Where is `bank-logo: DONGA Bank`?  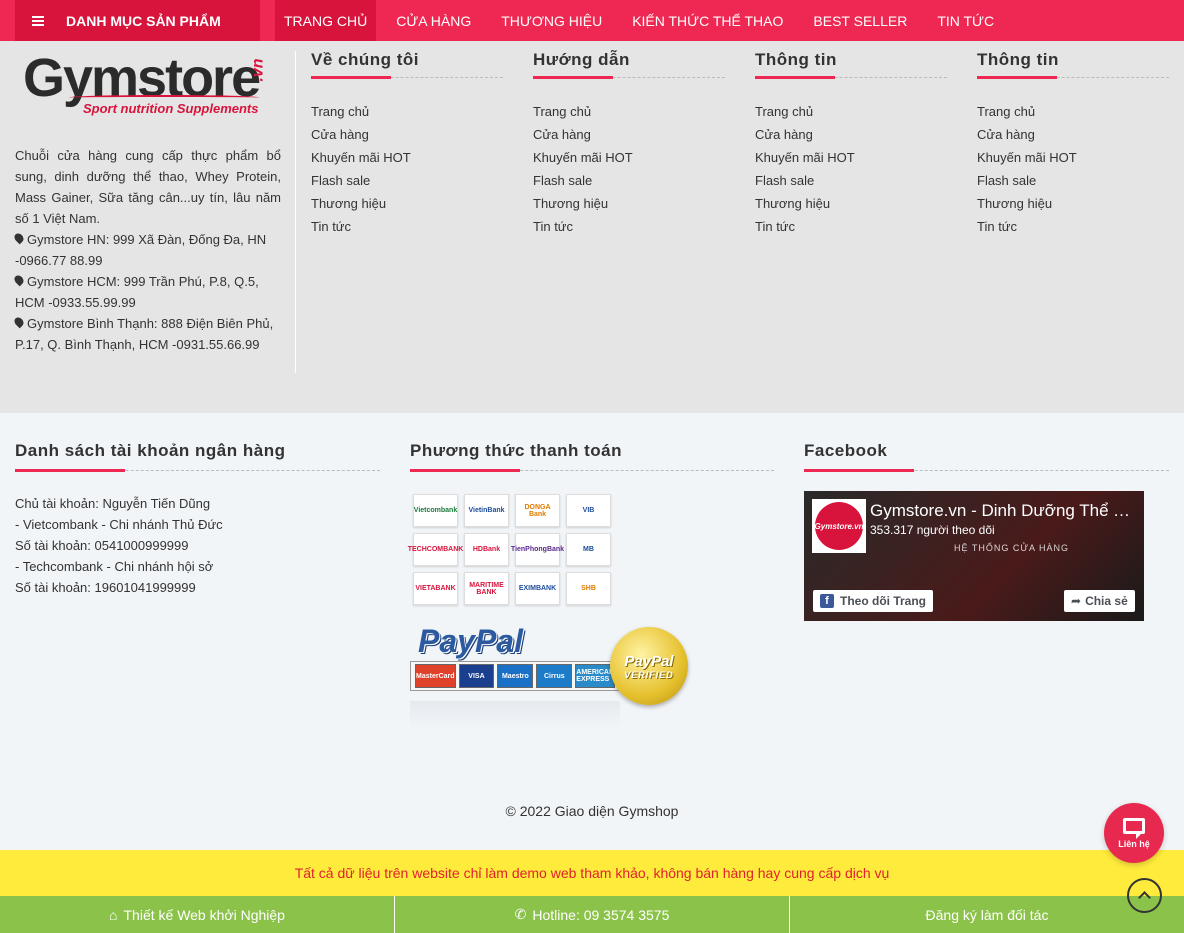 bank-logo: DONGA Bank is located at coordinates (537, 510).